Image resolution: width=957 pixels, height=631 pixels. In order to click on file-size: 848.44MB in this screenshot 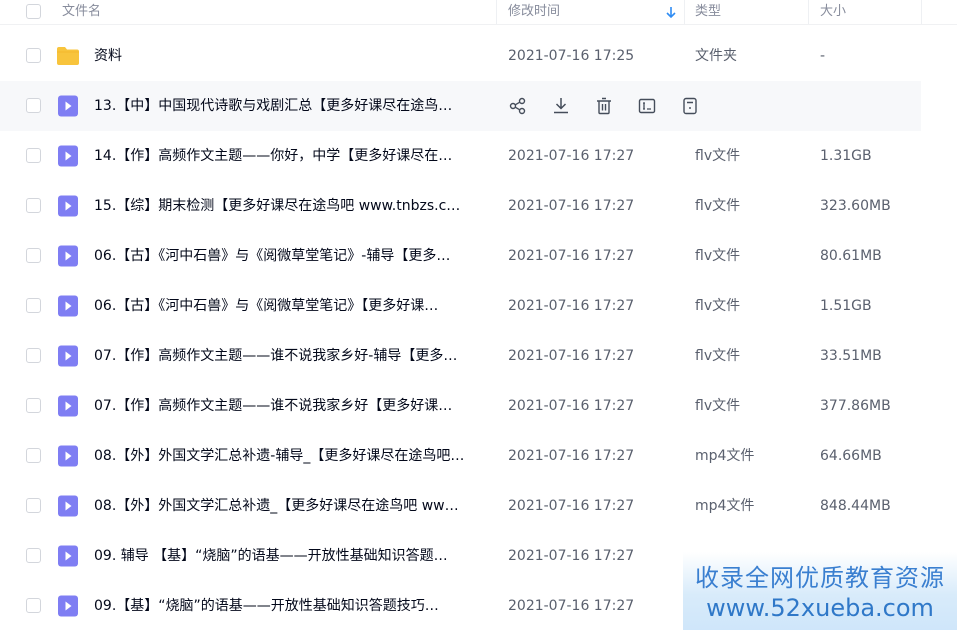, I will do `click(855, 506)`.